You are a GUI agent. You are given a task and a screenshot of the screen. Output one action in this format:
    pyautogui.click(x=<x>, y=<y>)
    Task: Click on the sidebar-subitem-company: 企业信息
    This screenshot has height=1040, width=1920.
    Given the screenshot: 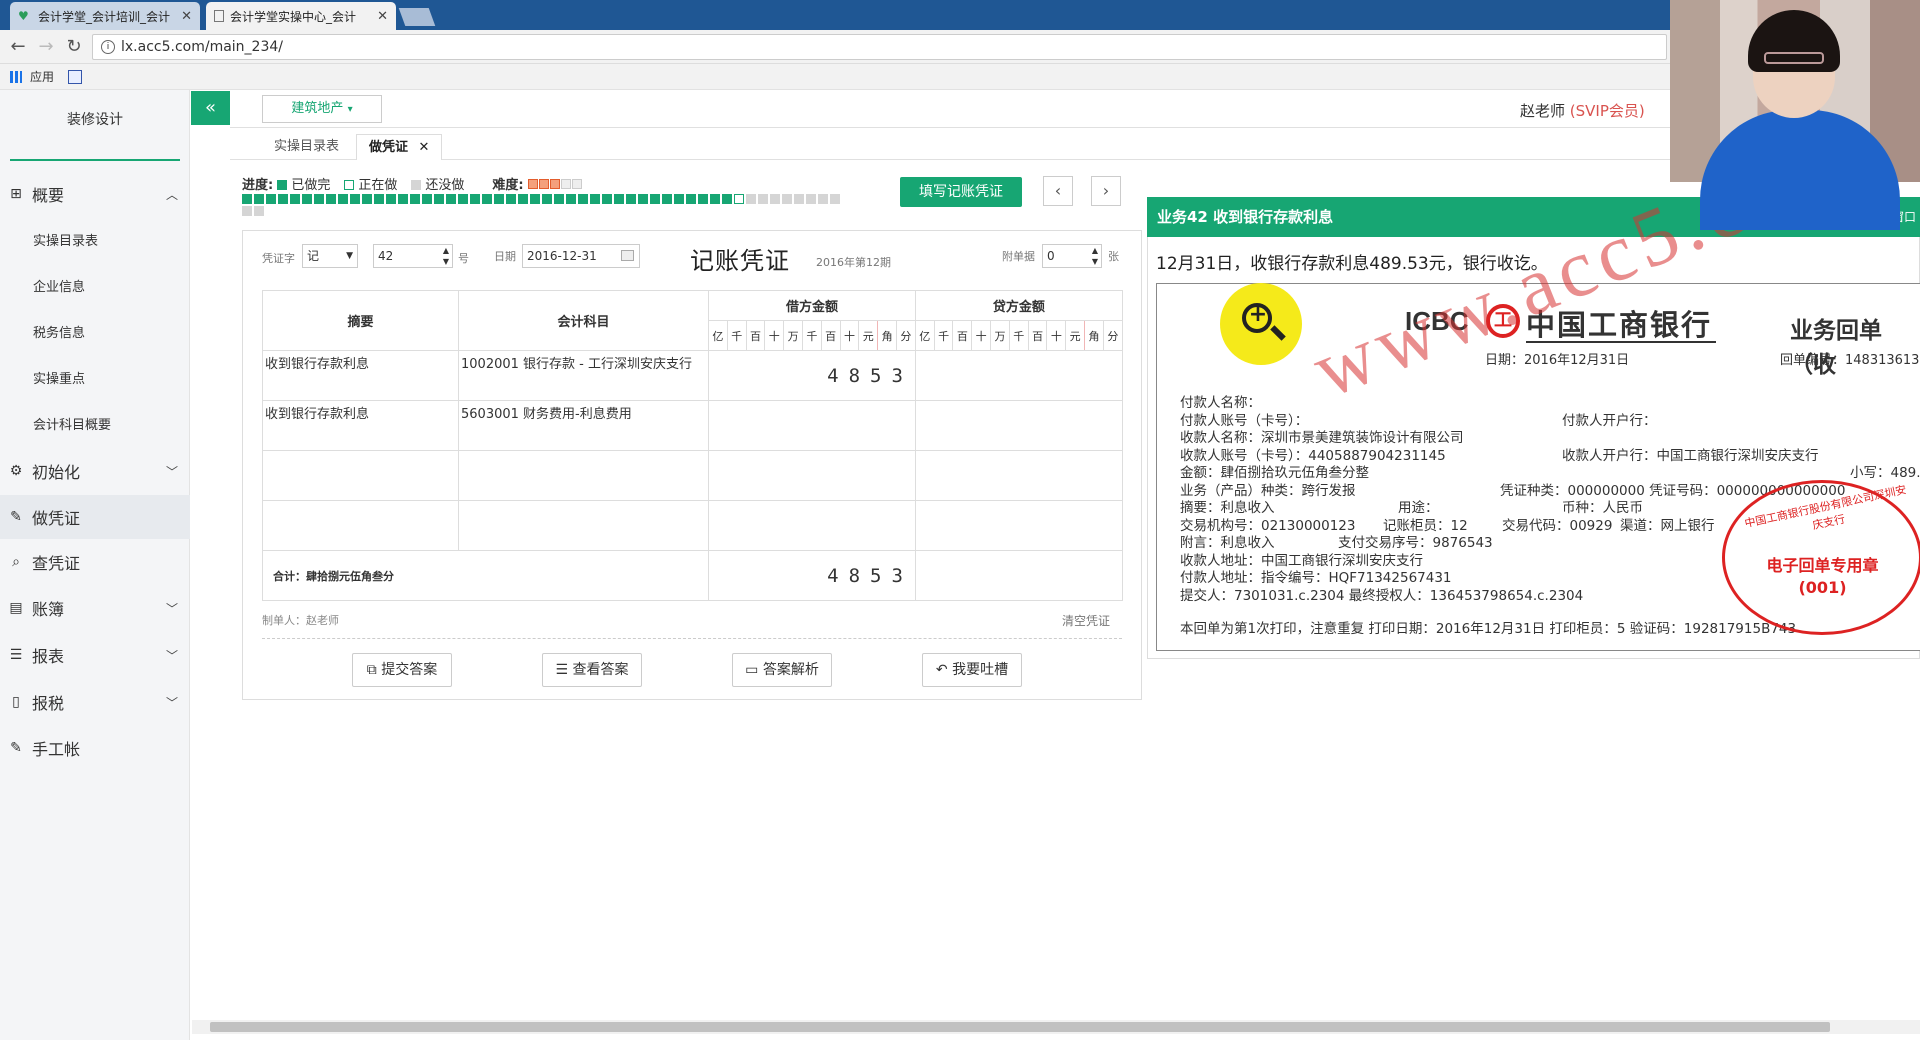 What is the action you would take?
    pyautogui.click(x=95, y=285)
    